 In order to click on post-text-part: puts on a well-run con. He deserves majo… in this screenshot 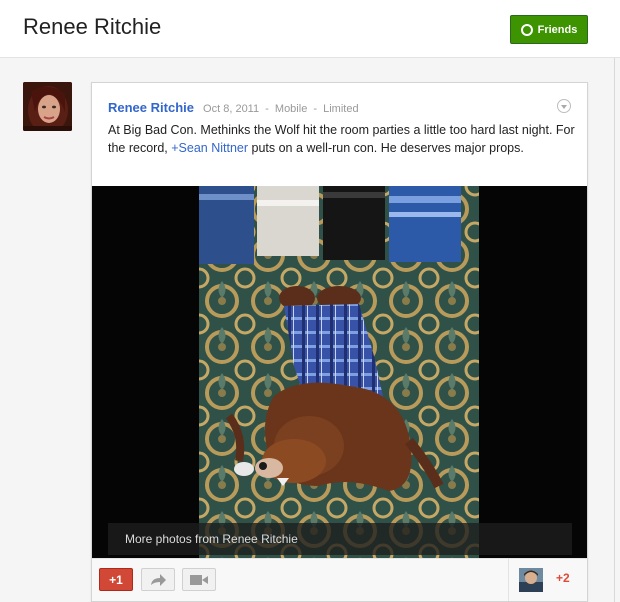, I will do `click(386, 148)`.